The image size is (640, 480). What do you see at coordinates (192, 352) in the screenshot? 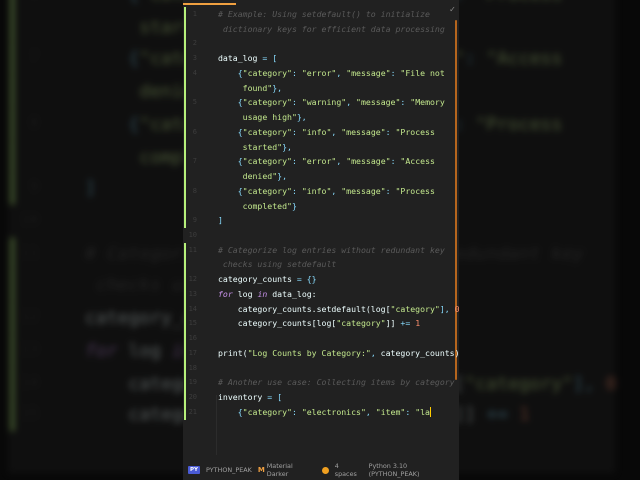
I see `line-number: 17` at bounding box center [192, 352].